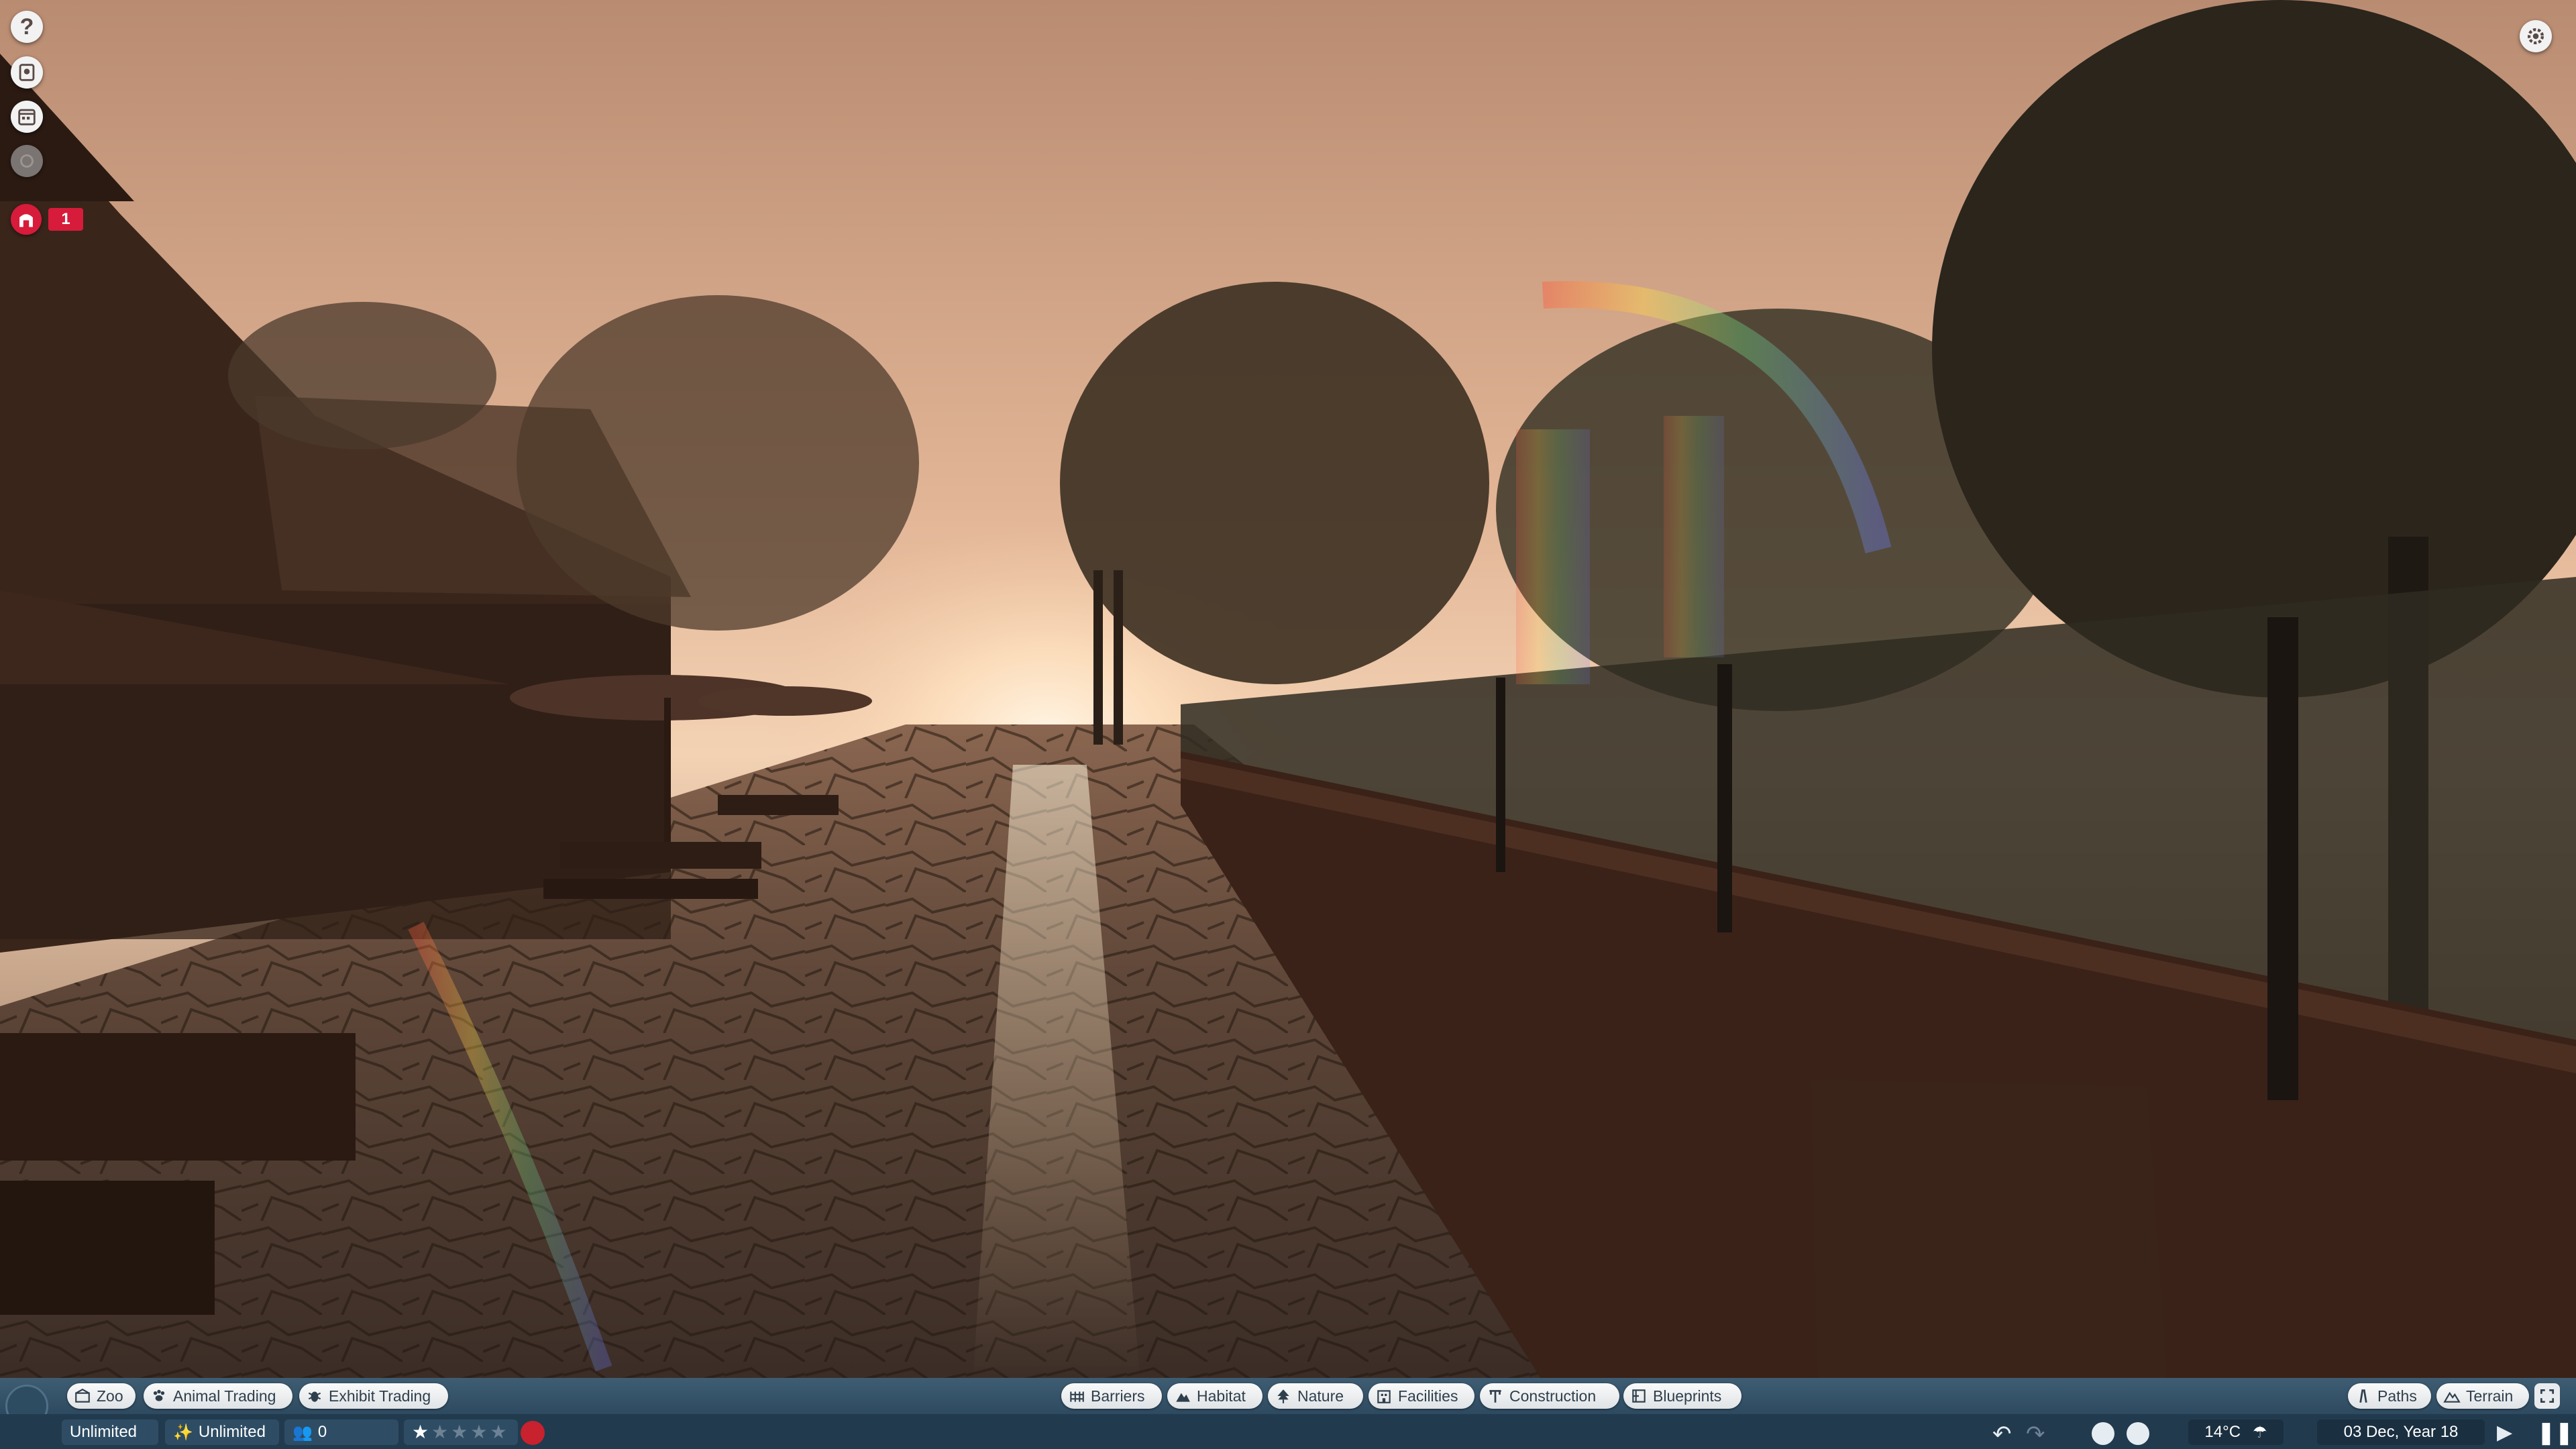 The image size is (2576, 1449). I want to click on blueprints-button: Blueprints, so click(1682, 1396).